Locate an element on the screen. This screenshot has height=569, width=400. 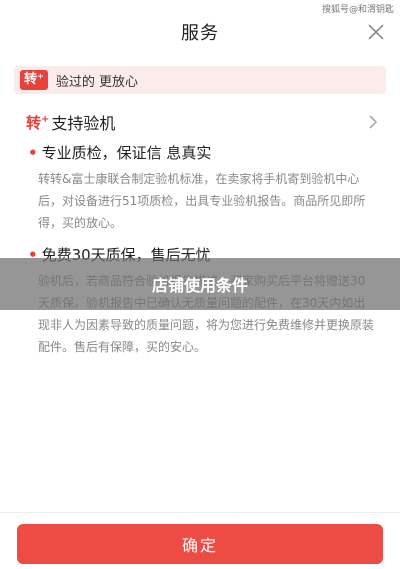
verified-banner: 转⁺ 验过的 更放心 is located at coordinates (200, 80).